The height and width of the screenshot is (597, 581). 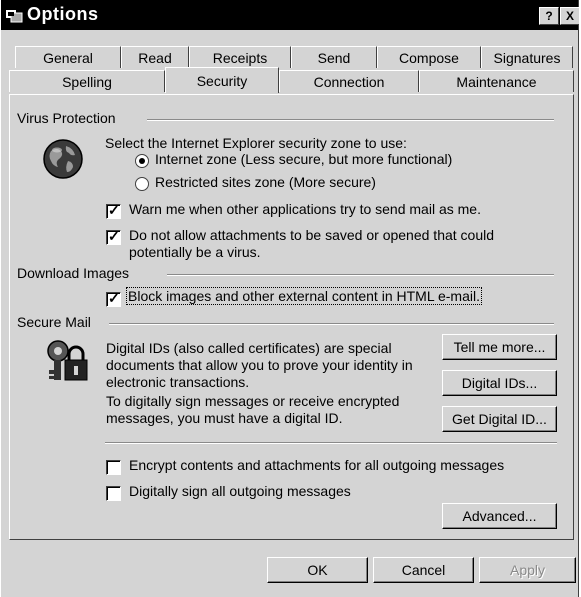 What do you see at coordinates (290, 15) in the screenshot?
I see `title-bar: Options ? X` at bounding box center [290, 15].